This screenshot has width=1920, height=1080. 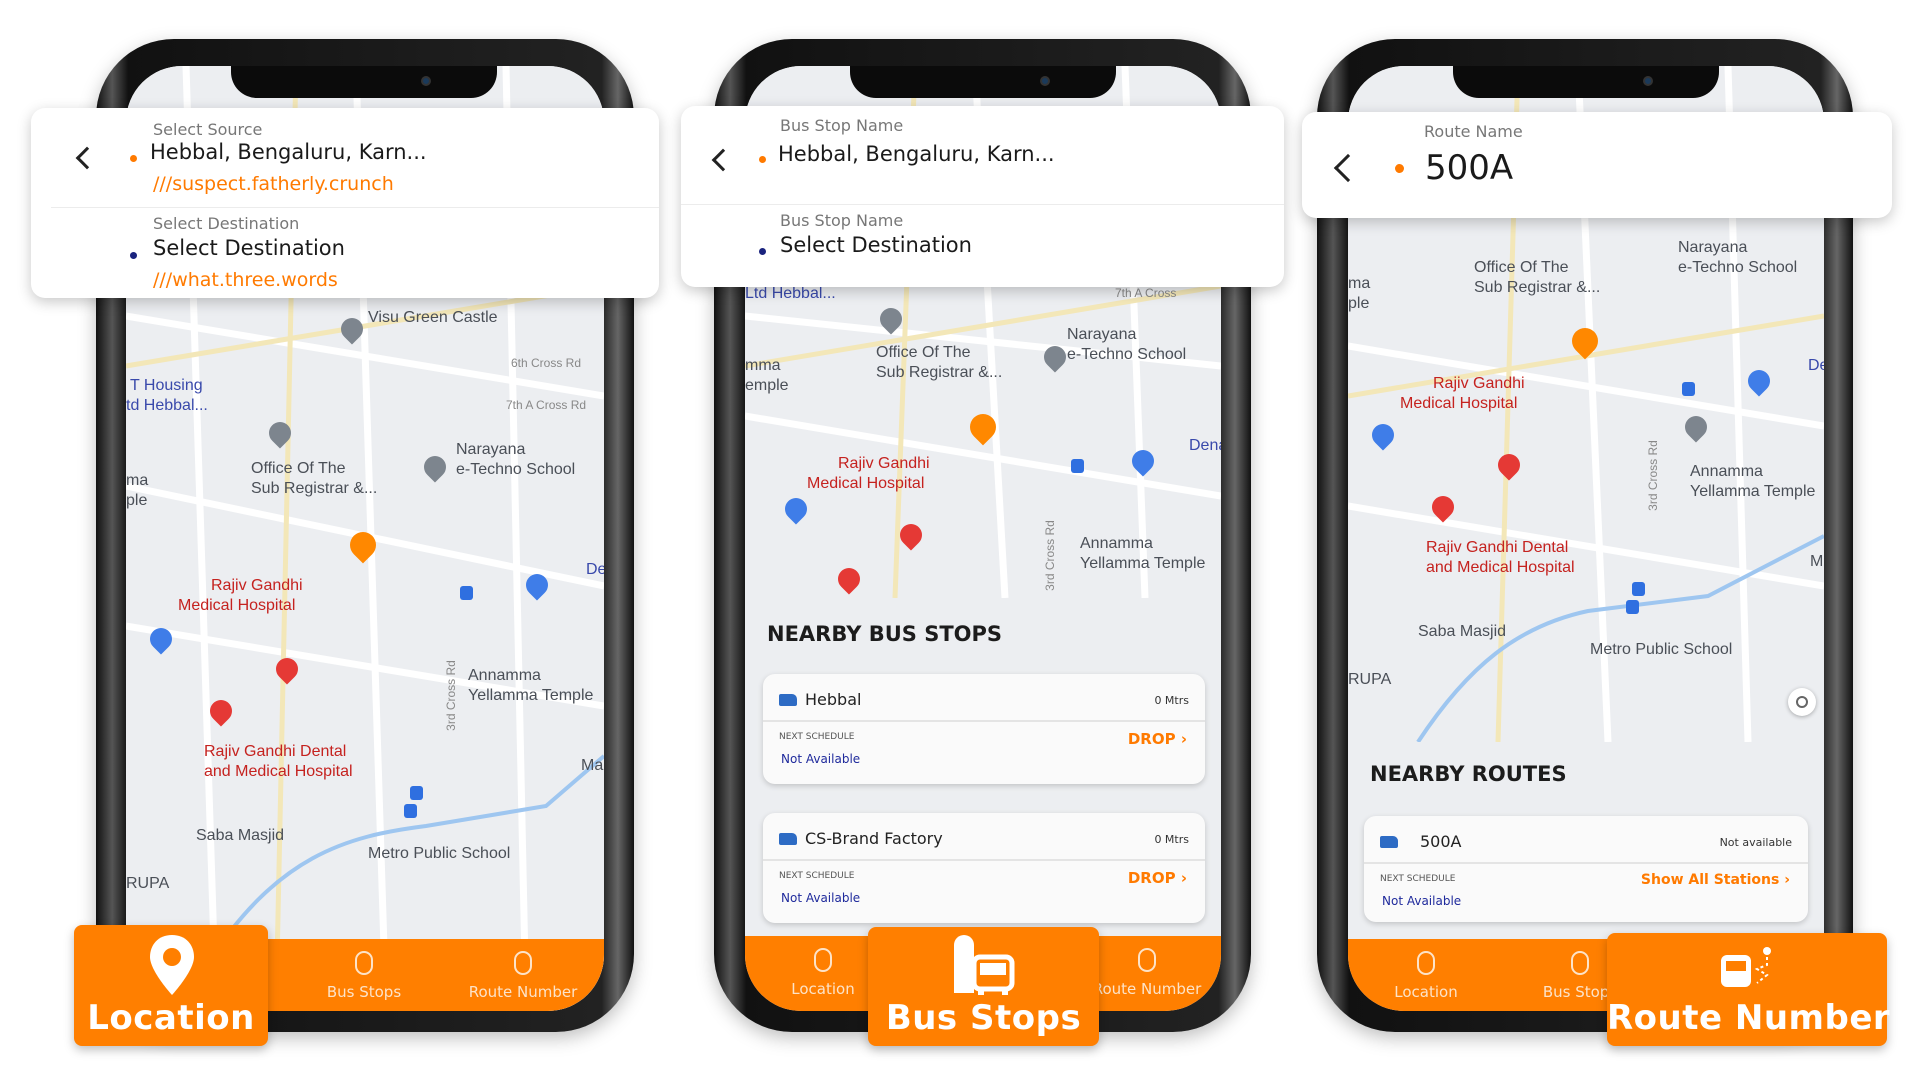 I want to click on route-name-label: Route Name, so click(x=1473, y=131).